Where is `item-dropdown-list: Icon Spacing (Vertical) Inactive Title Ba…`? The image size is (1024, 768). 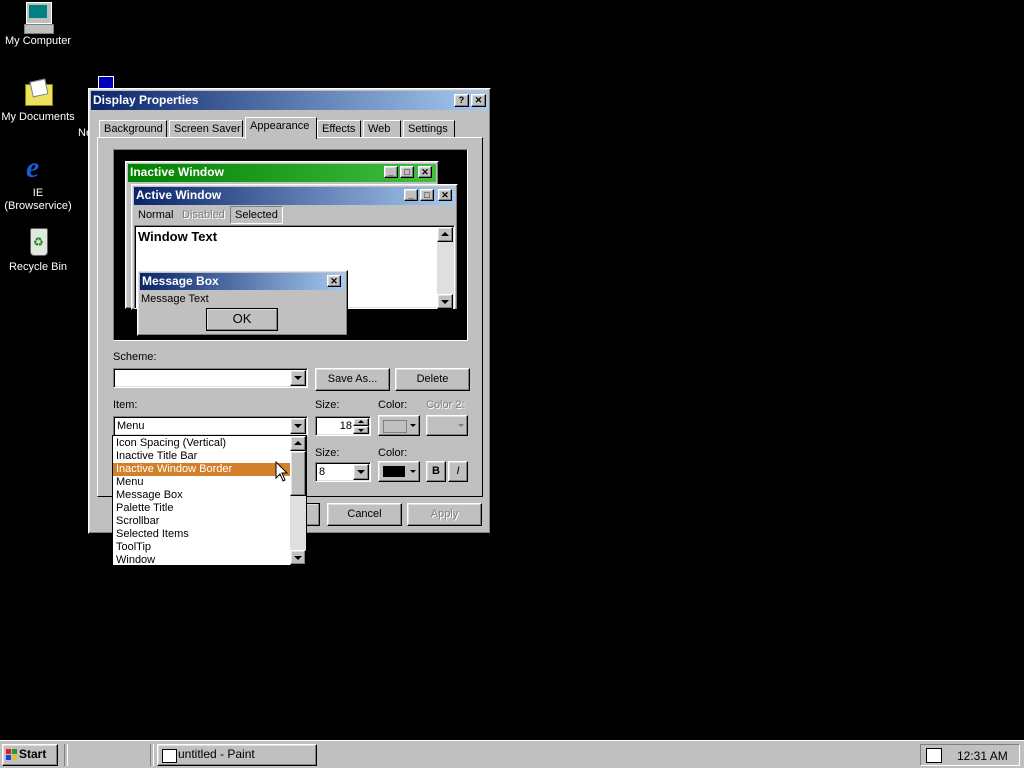
item-dropdown-list: Icon Spacing (Vertical) Inactive Title Ba… is located at coordinates (209, 500).